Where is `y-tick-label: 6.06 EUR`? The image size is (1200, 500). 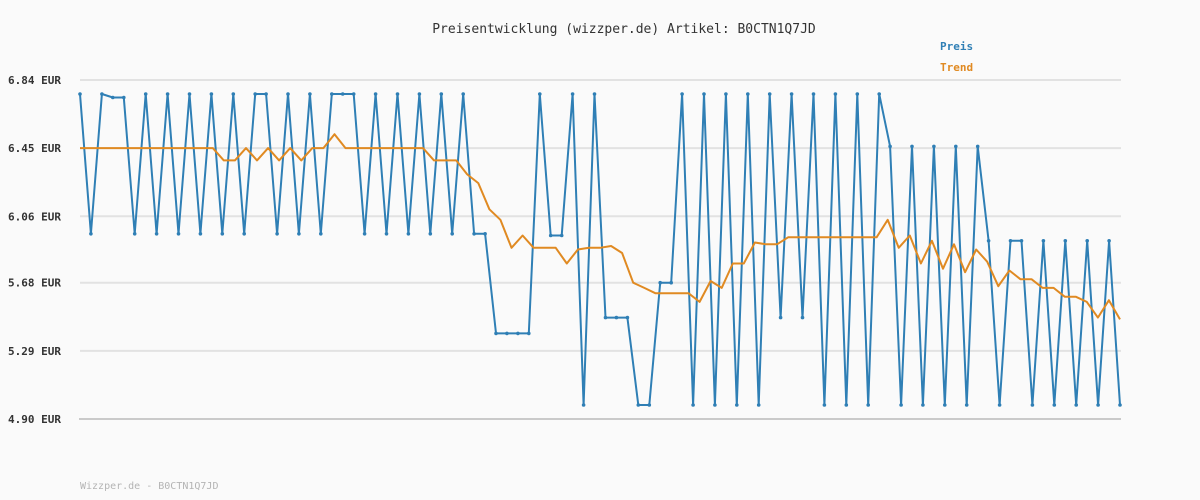 y-tick-label: 6.06 EUR is located at coordinates (34, 216).